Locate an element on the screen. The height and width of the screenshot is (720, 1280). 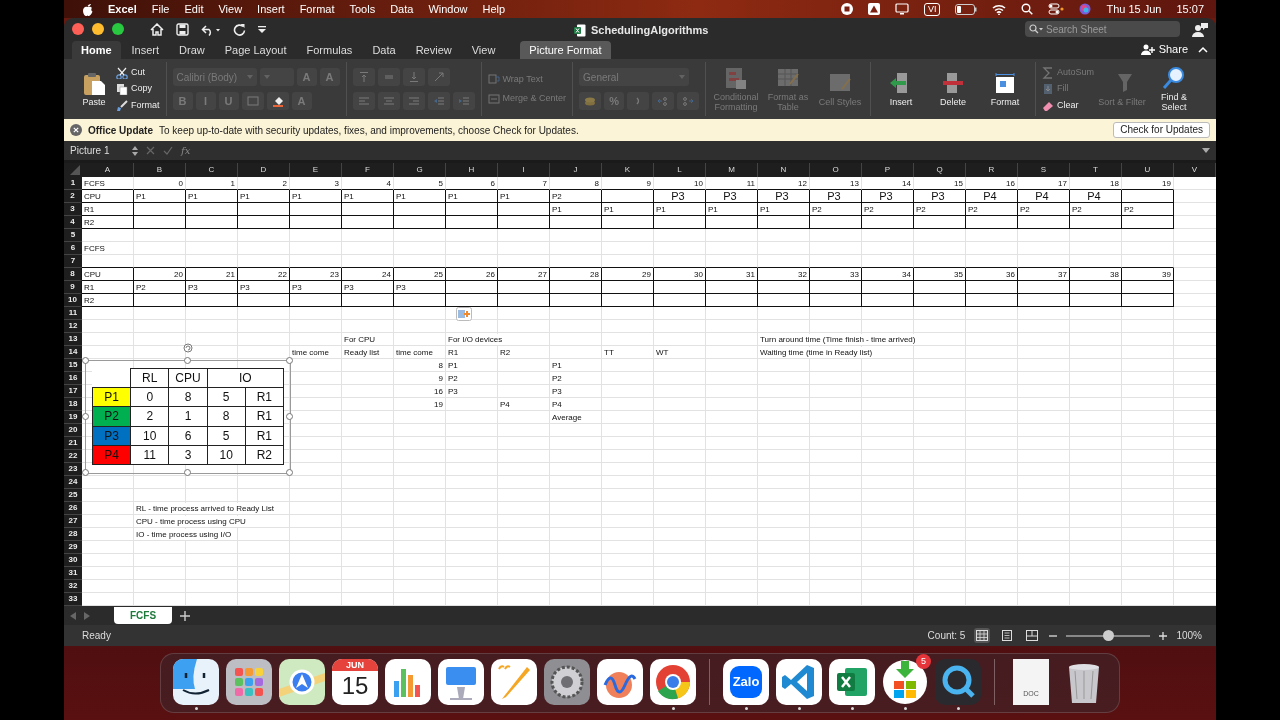
column-header: A is located at coordinates (108, 170).